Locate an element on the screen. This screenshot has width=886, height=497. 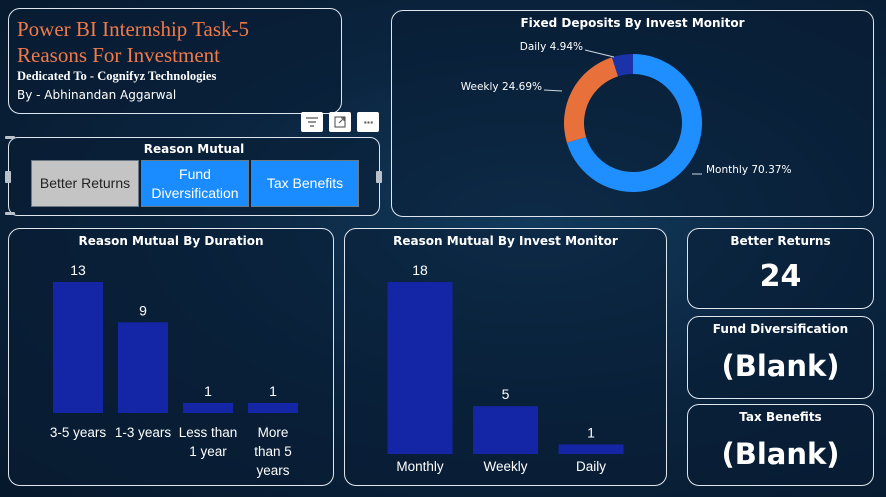
slicer-option-better-returns: Better Returns is located at coordinates (85, 183).